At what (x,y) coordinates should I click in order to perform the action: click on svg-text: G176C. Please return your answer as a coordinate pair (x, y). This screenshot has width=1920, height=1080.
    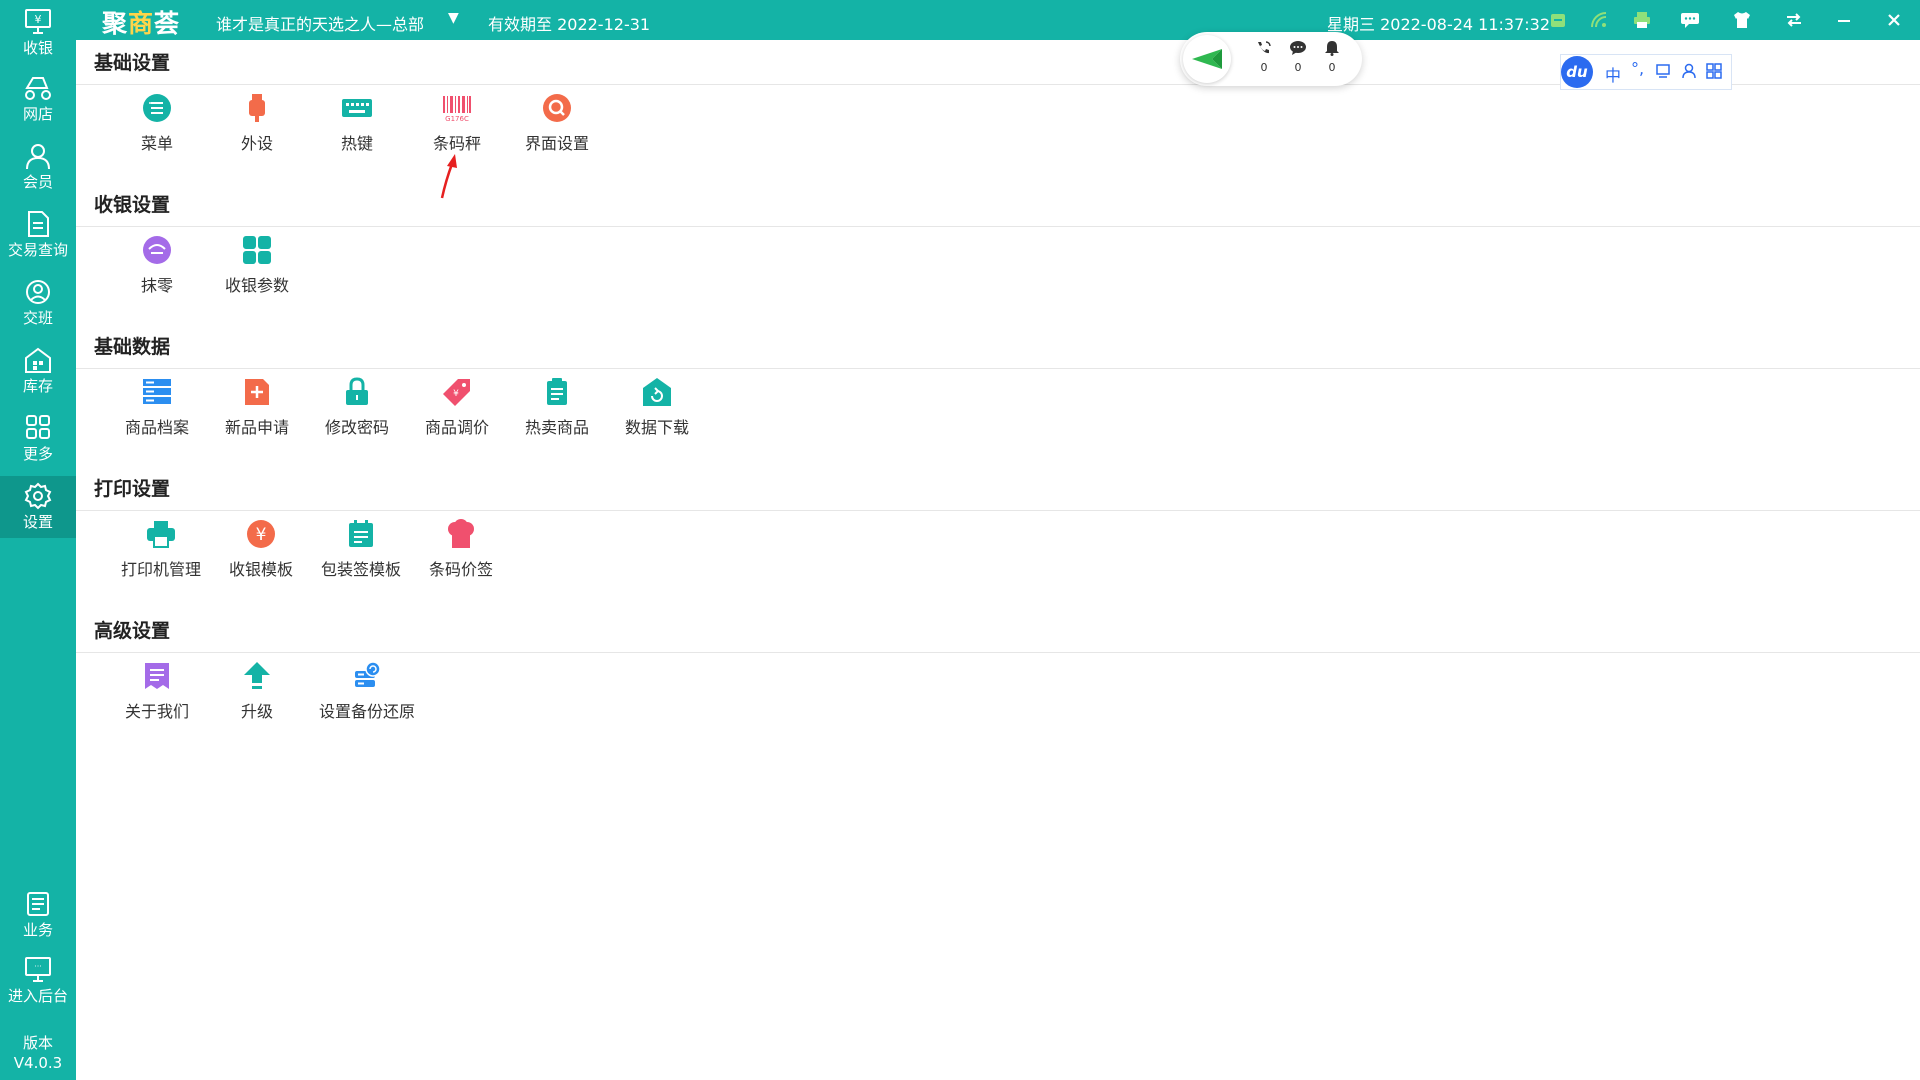
    Looking at the image, I should click on (457, 118).